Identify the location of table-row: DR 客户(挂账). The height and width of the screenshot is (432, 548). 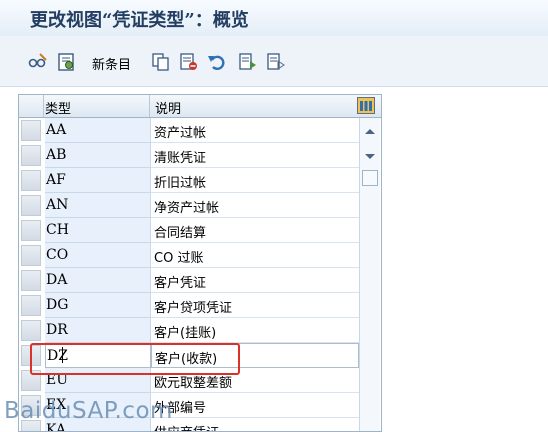
(189, 330).